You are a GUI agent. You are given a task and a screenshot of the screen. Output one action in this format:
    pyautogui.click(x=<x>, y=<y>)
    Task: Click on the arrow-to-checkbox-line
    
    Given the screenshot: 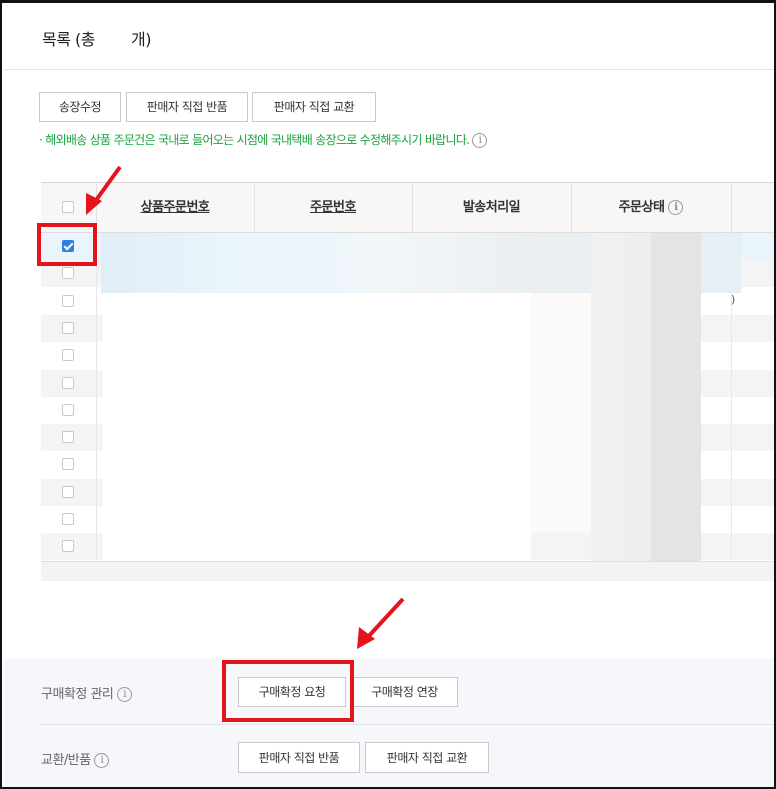 What is the action you would take?
    pyautogui.click(x=107, y=185)
    